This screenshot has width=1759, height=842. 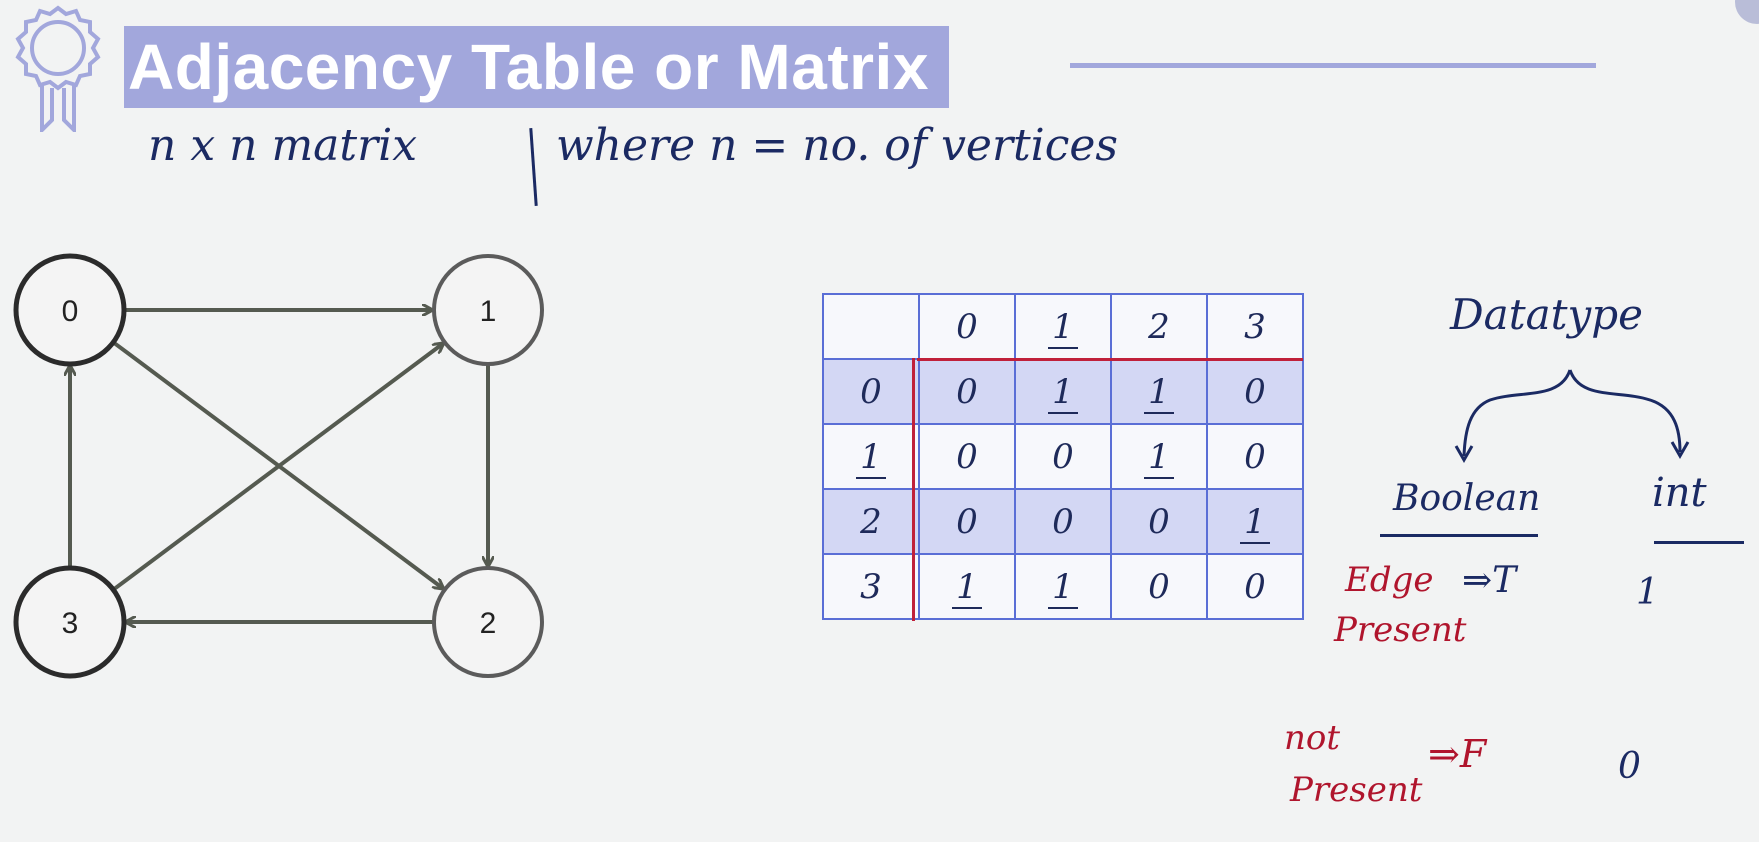 I want to click on award-badge-icon, so click(x=58, y=69).